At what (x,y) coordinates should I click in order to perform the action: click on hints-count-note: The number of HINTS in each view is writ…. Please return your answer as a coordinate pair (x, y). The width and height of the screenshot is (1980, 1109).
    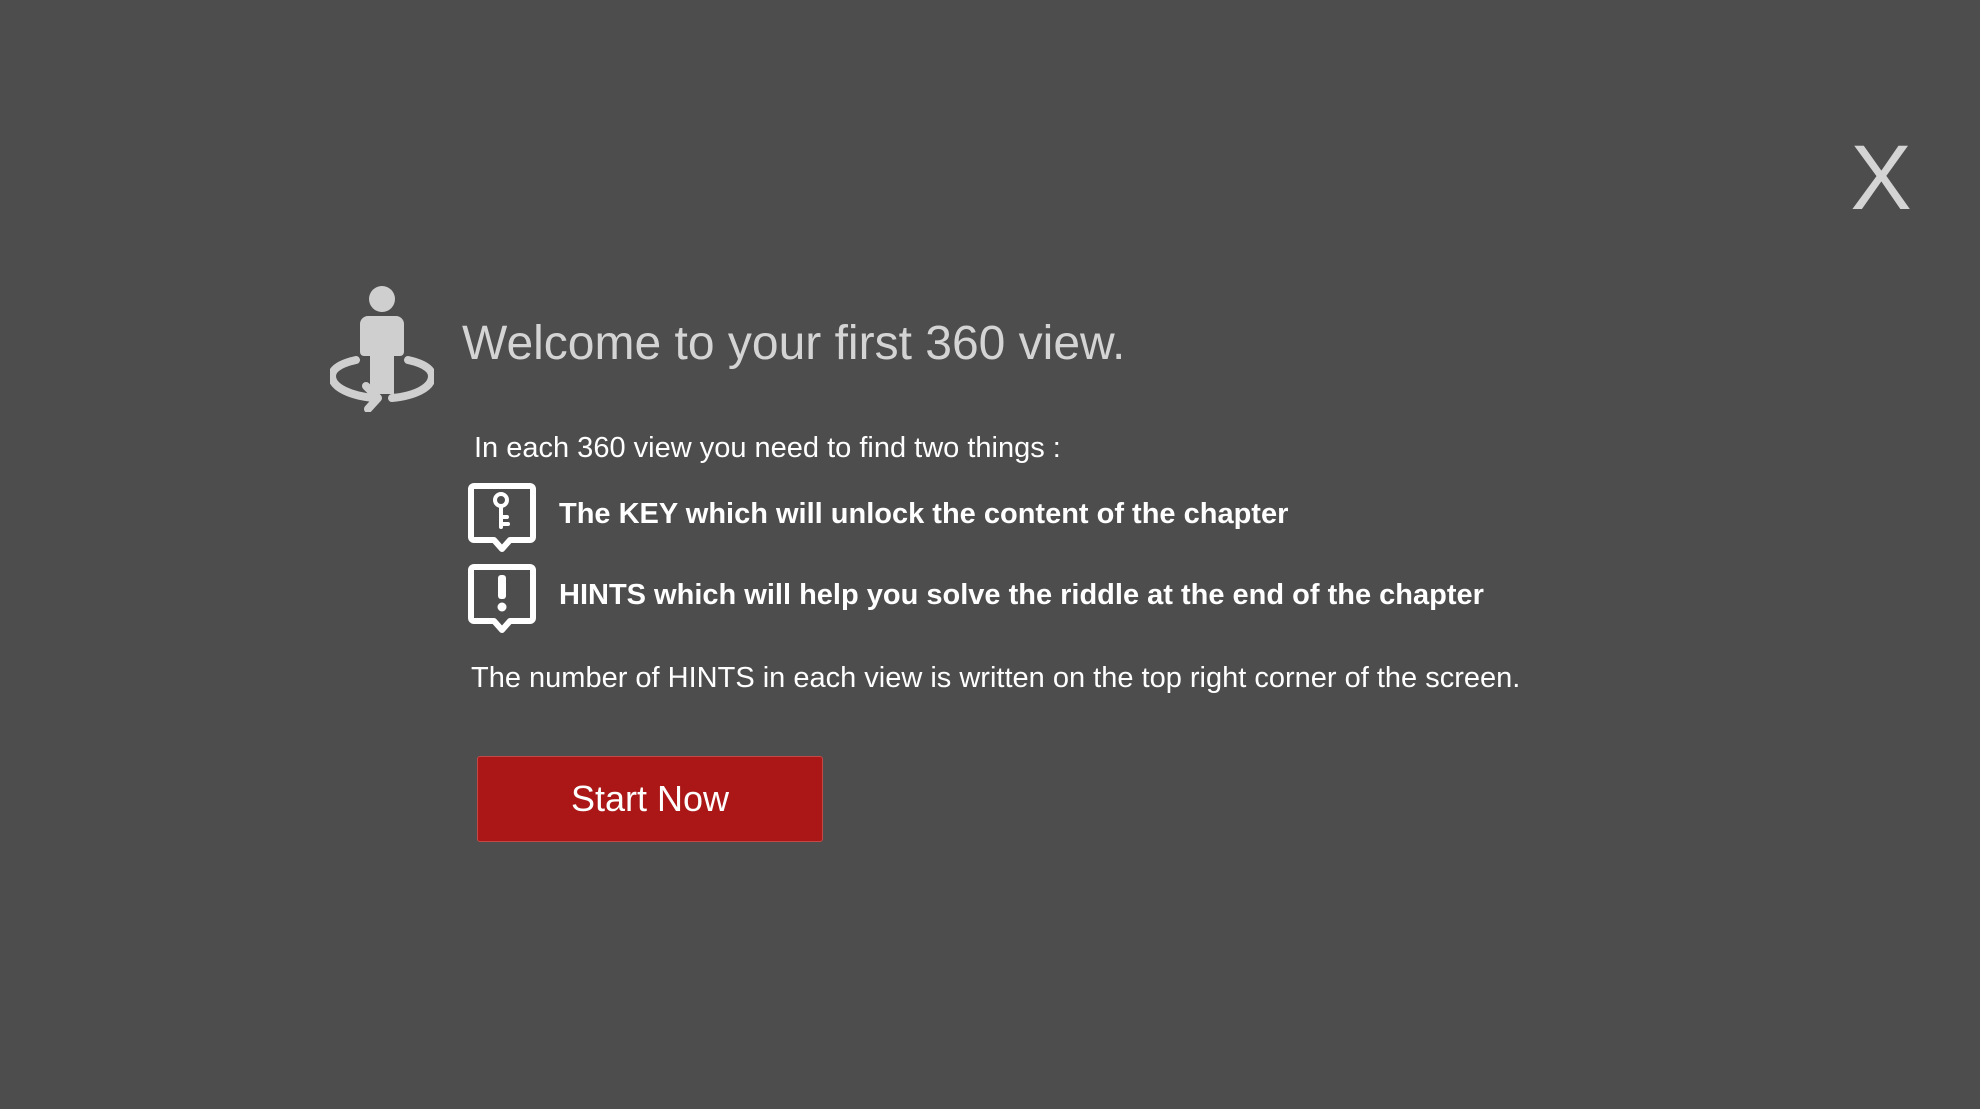
    Looking at the image, I should click on (996, 678).